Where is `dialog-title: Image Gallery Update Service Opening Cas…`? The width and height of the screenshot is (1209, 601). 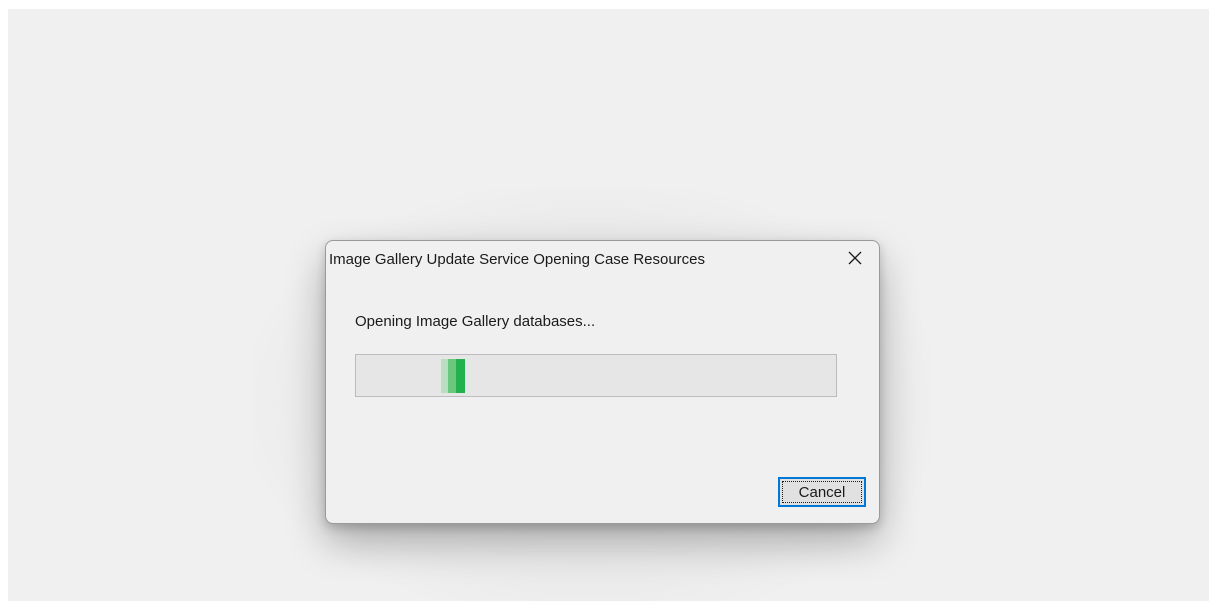
dialog-title: Image Gallery Update Service Opening Cas… is located at coordinates (517, 259).